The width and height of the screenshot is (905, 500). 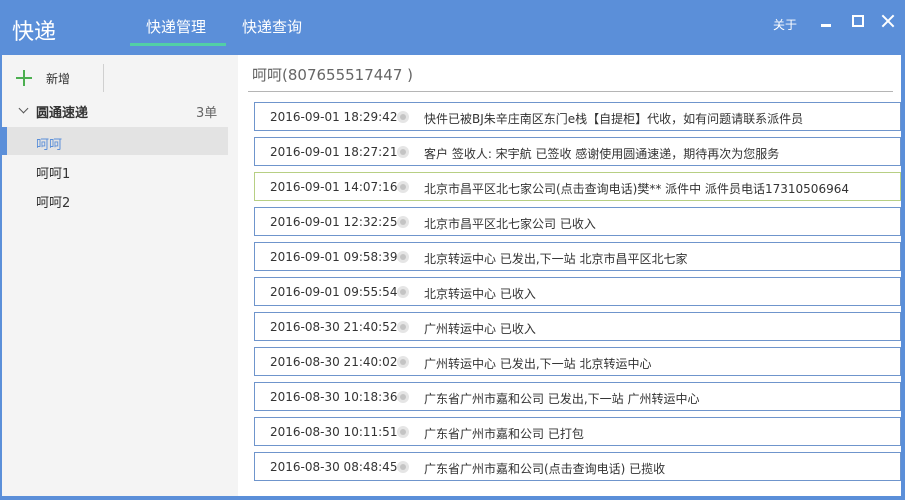 What do you see at coordinates (602, 154) in the screenshot?
I see `record-text: 客户 签收人: 宋宇航 已签收 感谢使用圆通速递，期待再次为您服务` at bounding box center [602, 154].